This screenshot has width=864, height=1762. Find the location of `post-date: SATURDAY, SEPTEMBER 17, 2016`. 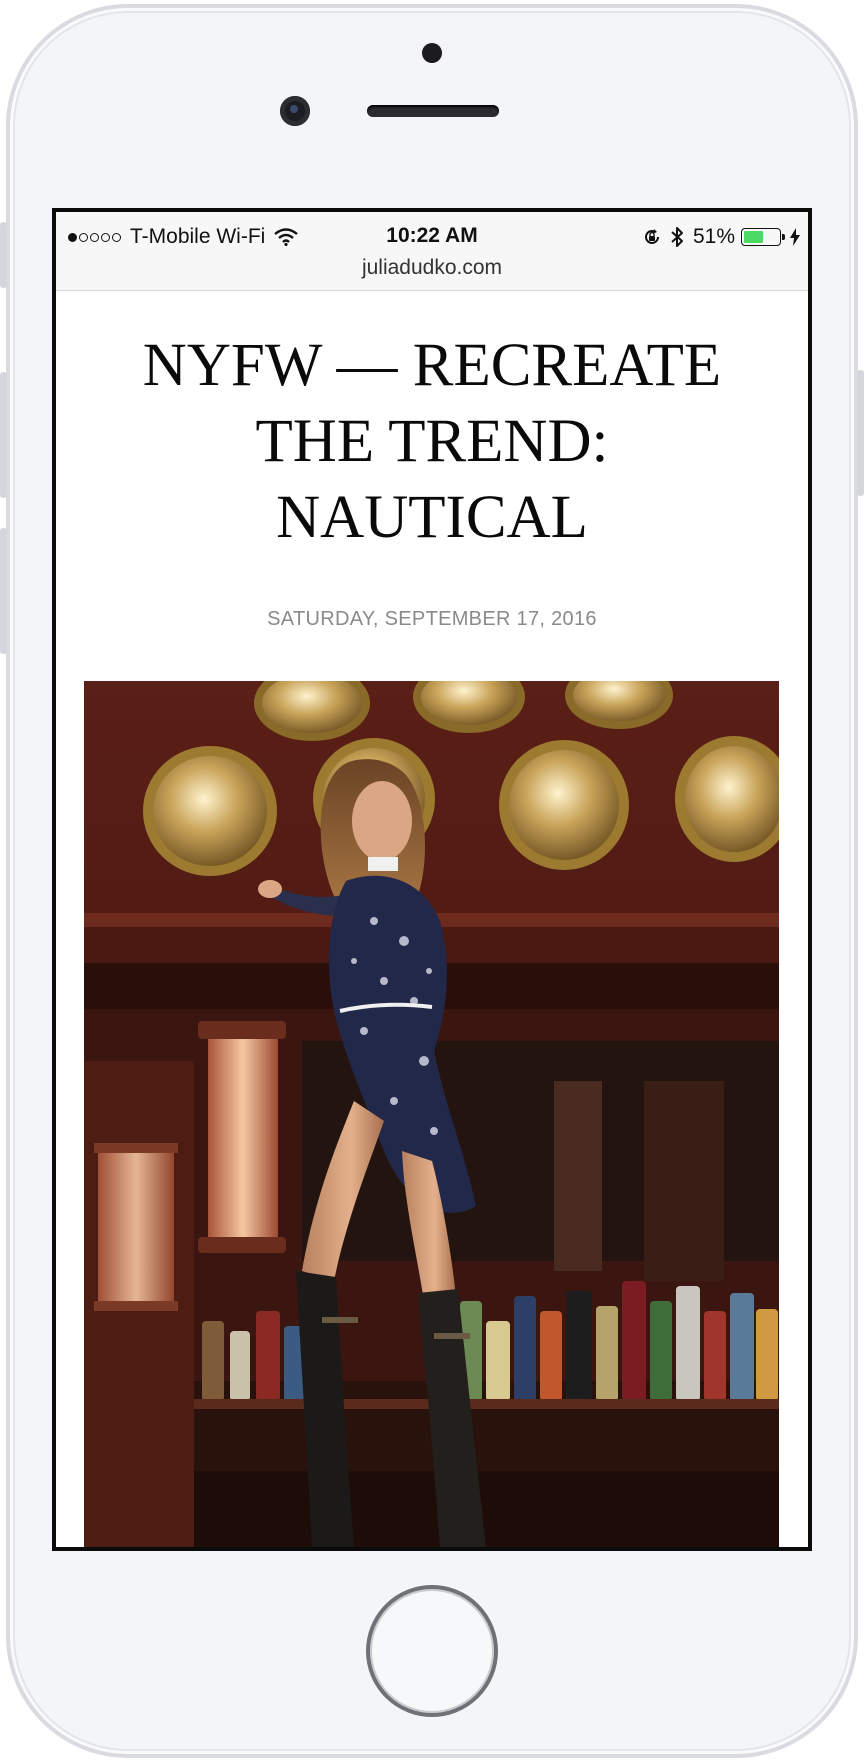

post-date: SATURDAY, SEPTEMBER 17, 2016 is located at coordinates (432, 619).